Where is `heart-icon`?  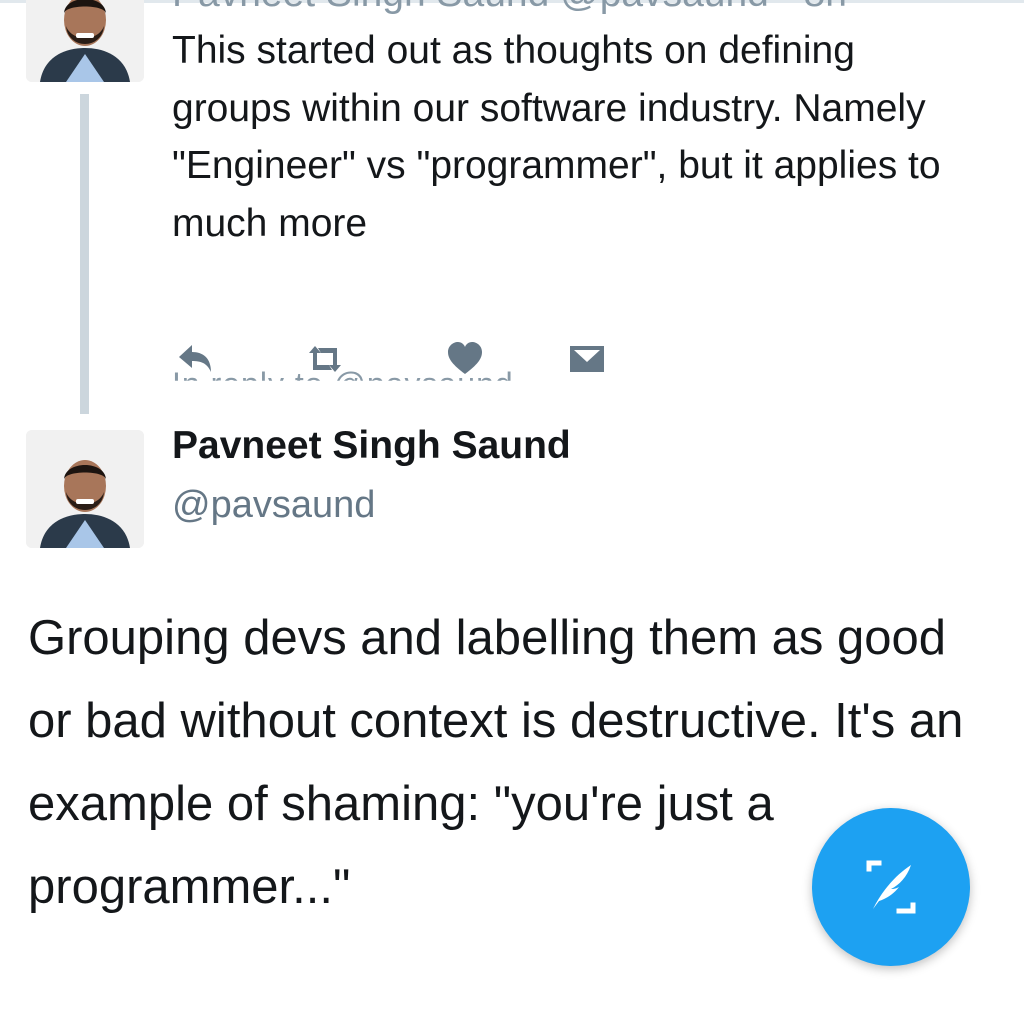 heart-icon is located at coordinates (465, 358).